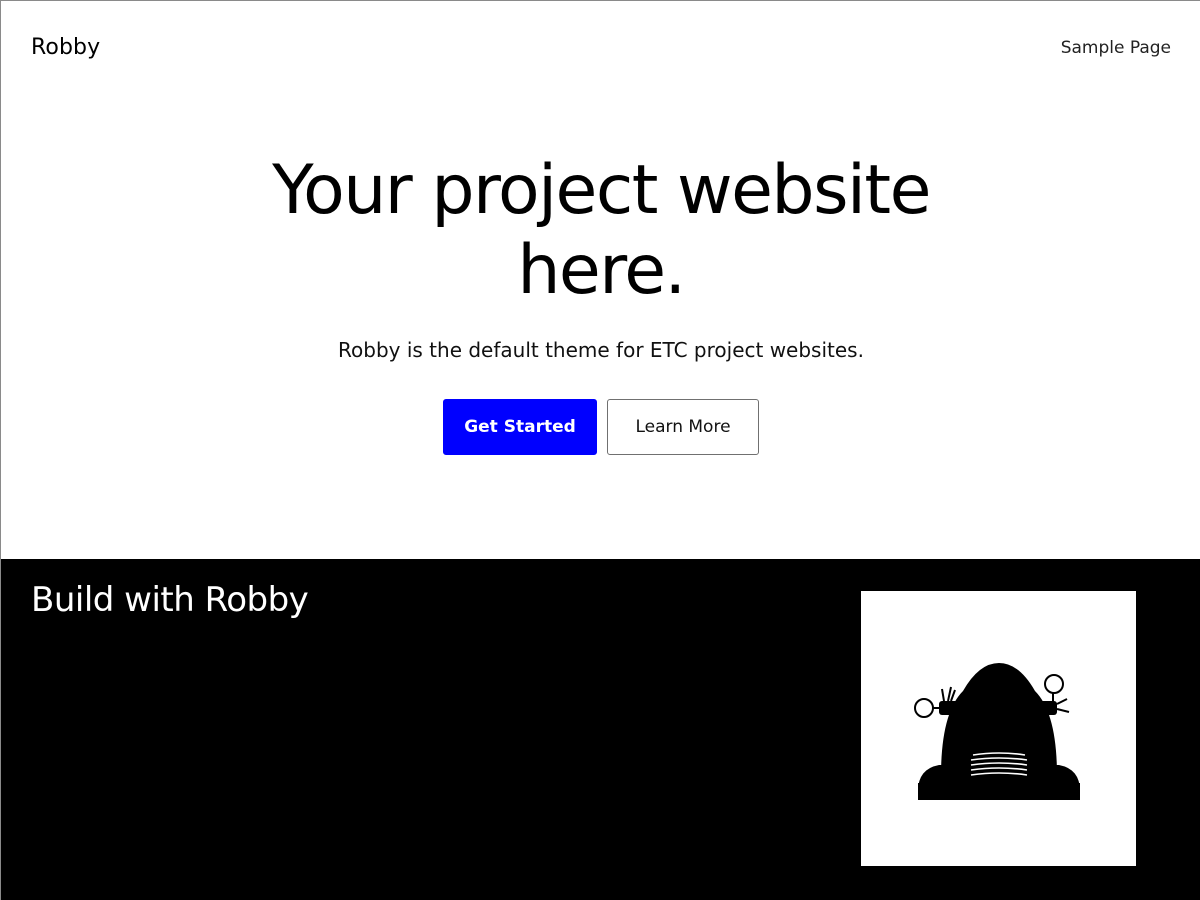 Image resolution: width=1200 pixels, height=900 pixels. I want to click on hero-buttons: Get Started Learn More, so click(600, 427).